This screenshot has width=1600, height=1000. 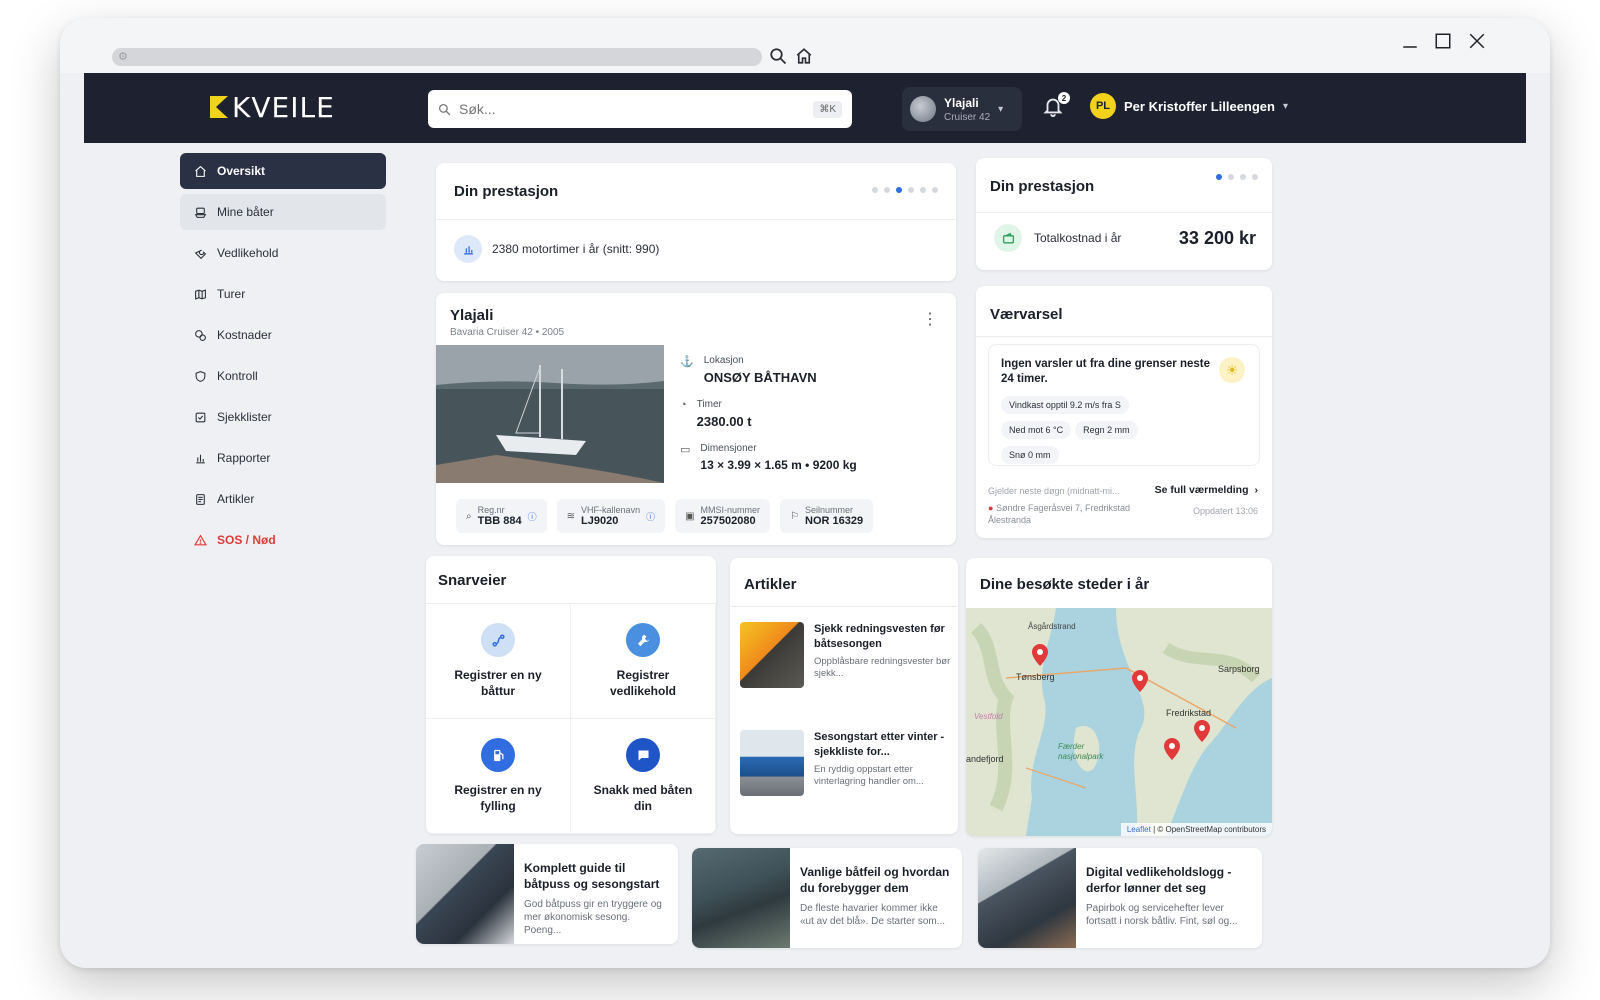 What do you see at coordinates (283, 499) in the screenshot?
I see `sidebar-item-artikler: Artikler` at bounding box center [283, 499].